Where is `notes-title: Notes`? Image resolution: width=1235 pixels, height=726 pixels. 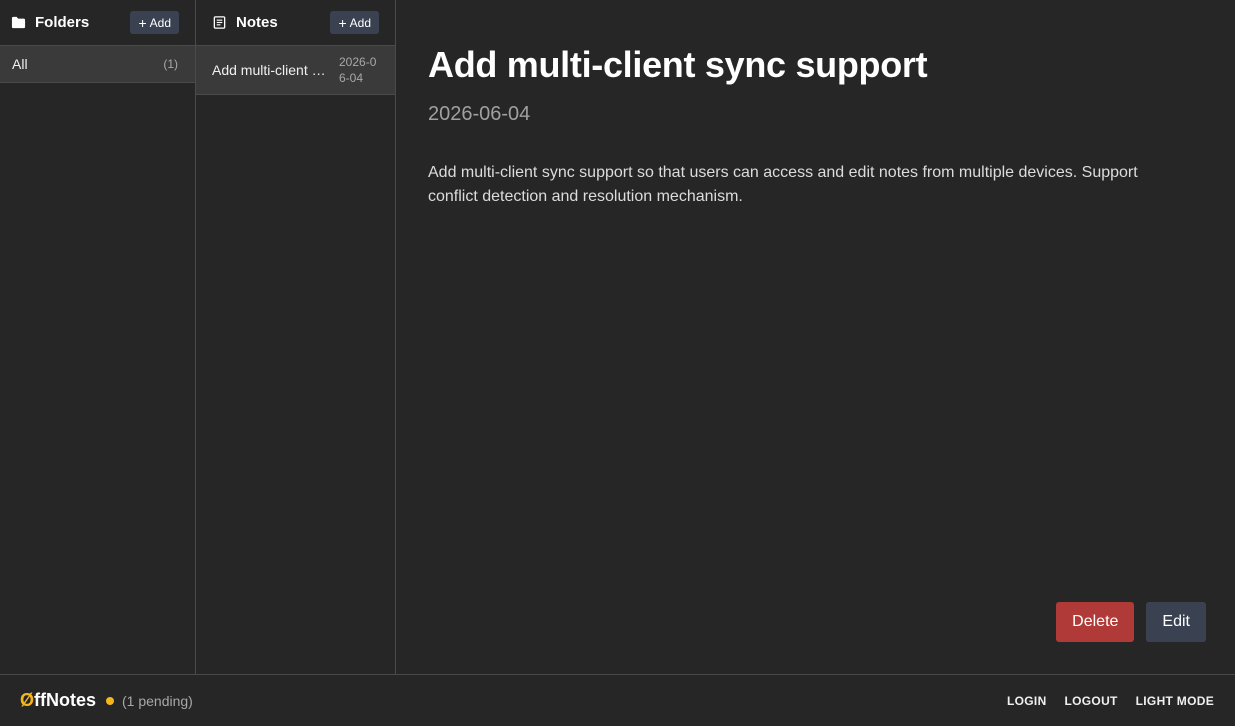
notes-title: Notes is located at coordinates (257, 22).